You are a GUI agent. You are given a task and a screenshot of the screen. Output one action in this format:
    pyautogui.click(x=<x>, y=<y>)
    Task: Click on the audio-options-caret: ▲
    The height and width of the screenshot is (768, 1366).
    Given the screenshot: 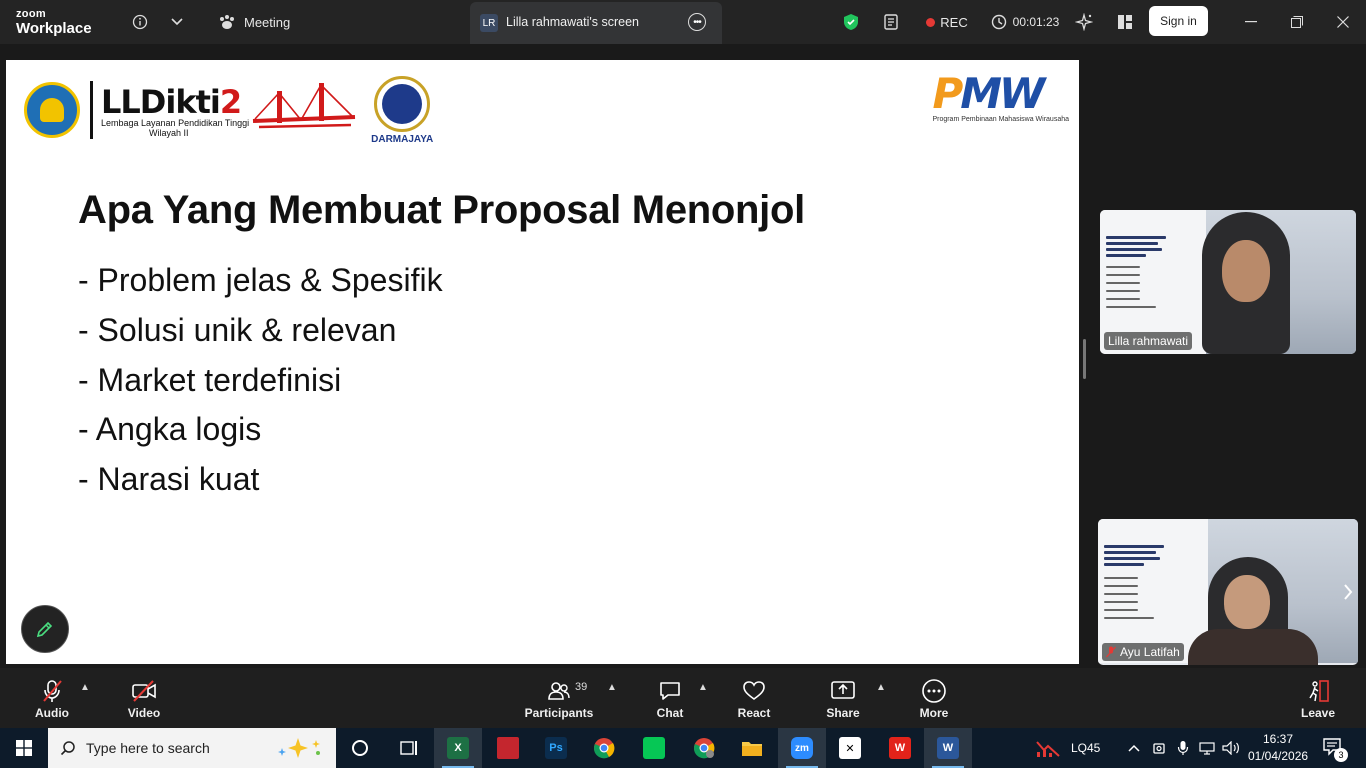 What is the action you would take?
    pyautogui.click(x=85, y=687)
    